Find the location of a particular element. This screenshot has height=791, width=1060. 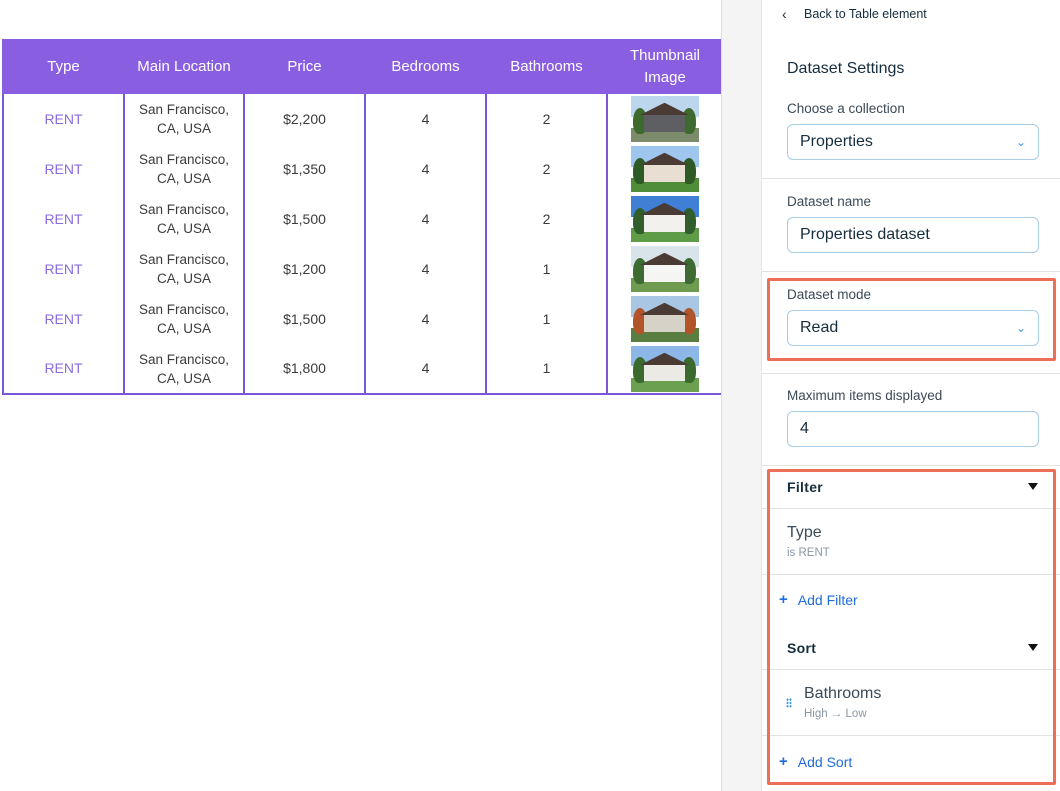

filter-item-condition: is RENT is located at coordinates (808, 553).